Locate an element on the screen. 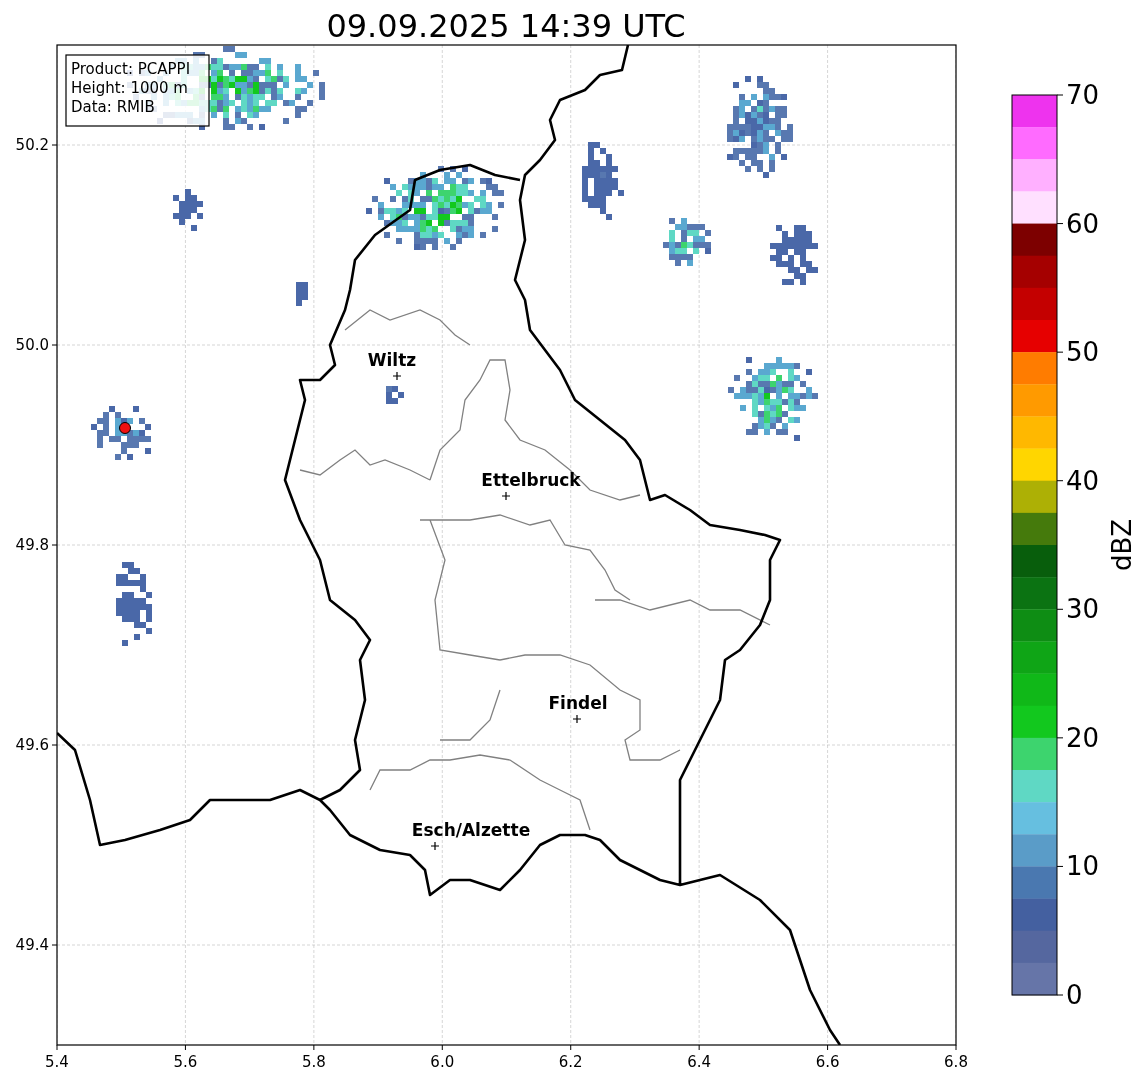 The height and width of the screenshot is (1084, 1145). axis-tick-label: 5.8 is located at coordinates (313, 1062).